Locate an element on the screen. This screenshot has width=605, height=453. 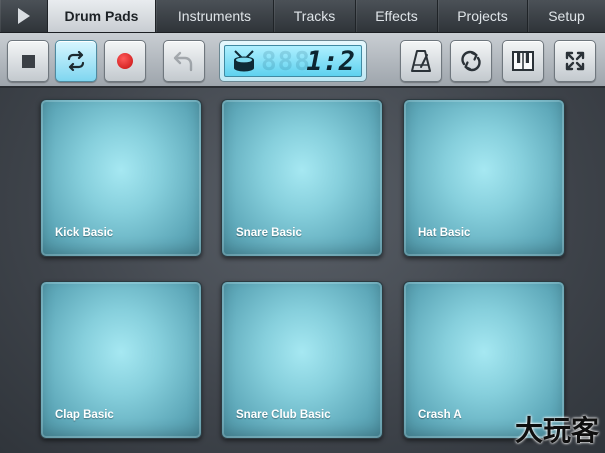
loop-icon is located at coordinates (76, 61).